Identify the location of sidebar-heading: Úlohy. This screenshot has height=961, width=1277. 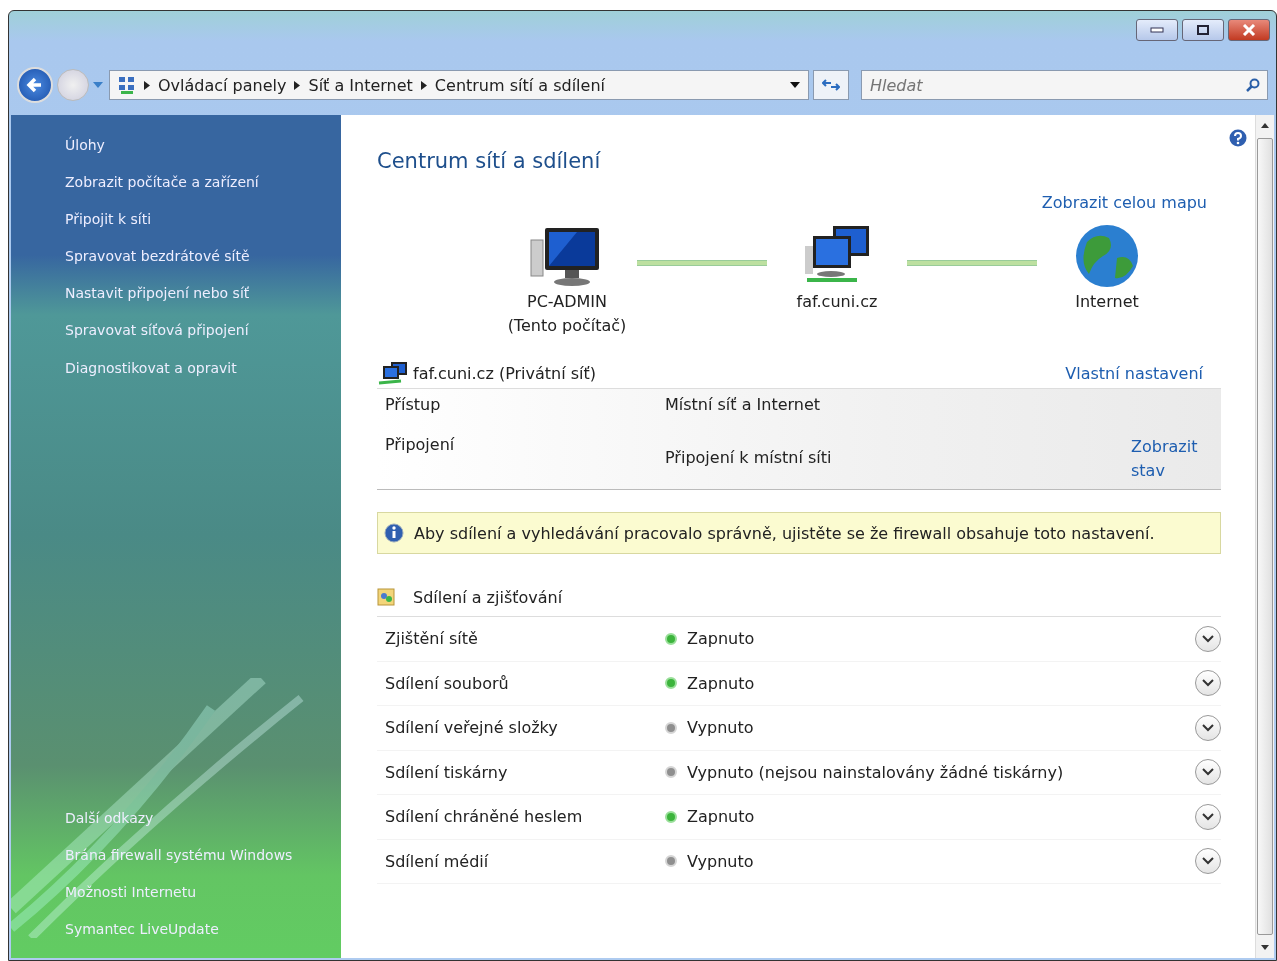
(85, 145).